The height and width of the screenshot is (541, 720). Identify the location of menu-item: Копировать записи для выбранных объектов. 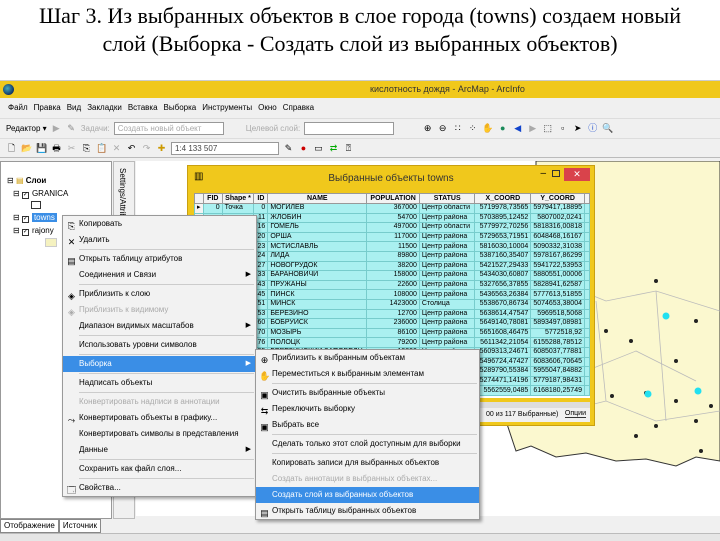
(367, 463).